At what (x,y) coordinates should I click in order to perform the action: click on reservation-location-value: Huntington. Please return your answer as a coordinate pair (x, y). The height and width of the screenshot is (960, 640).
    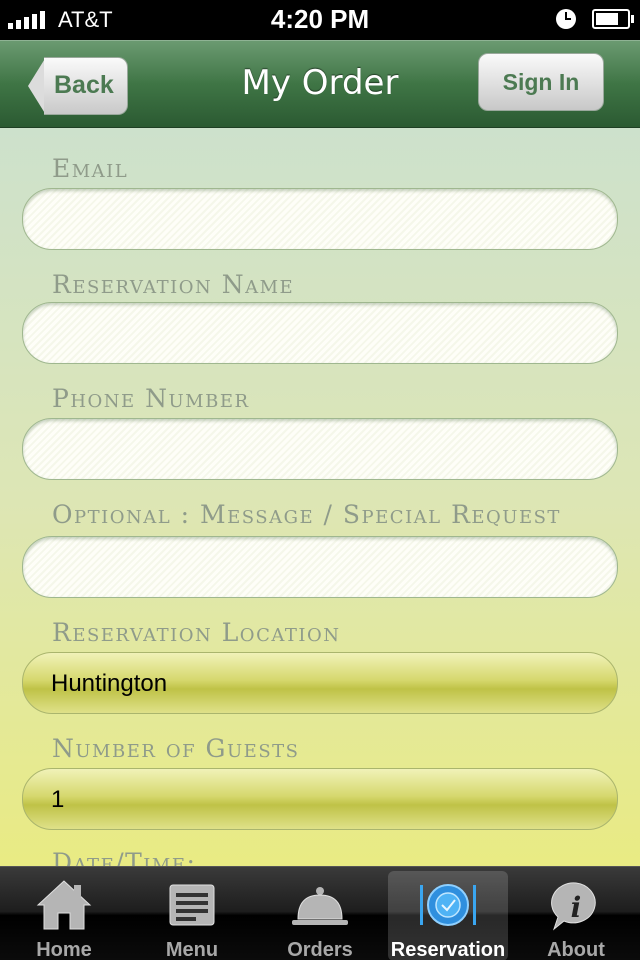
    Looking at the image, I should click on (109, 683).